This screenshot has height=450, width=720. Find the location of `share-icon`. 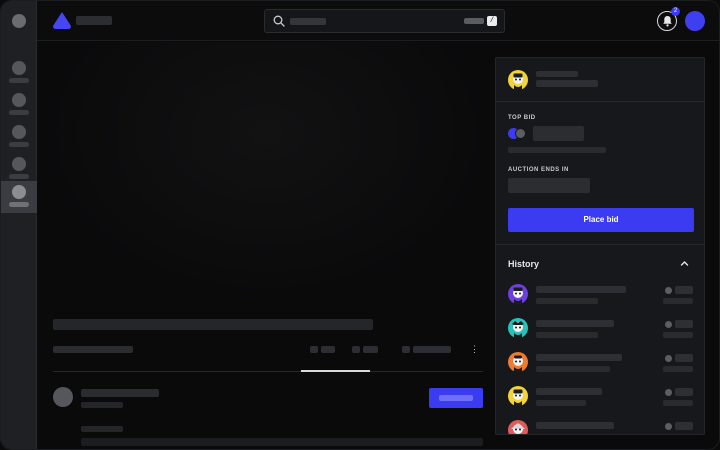

share-icon is located at coordinates (406, 349).